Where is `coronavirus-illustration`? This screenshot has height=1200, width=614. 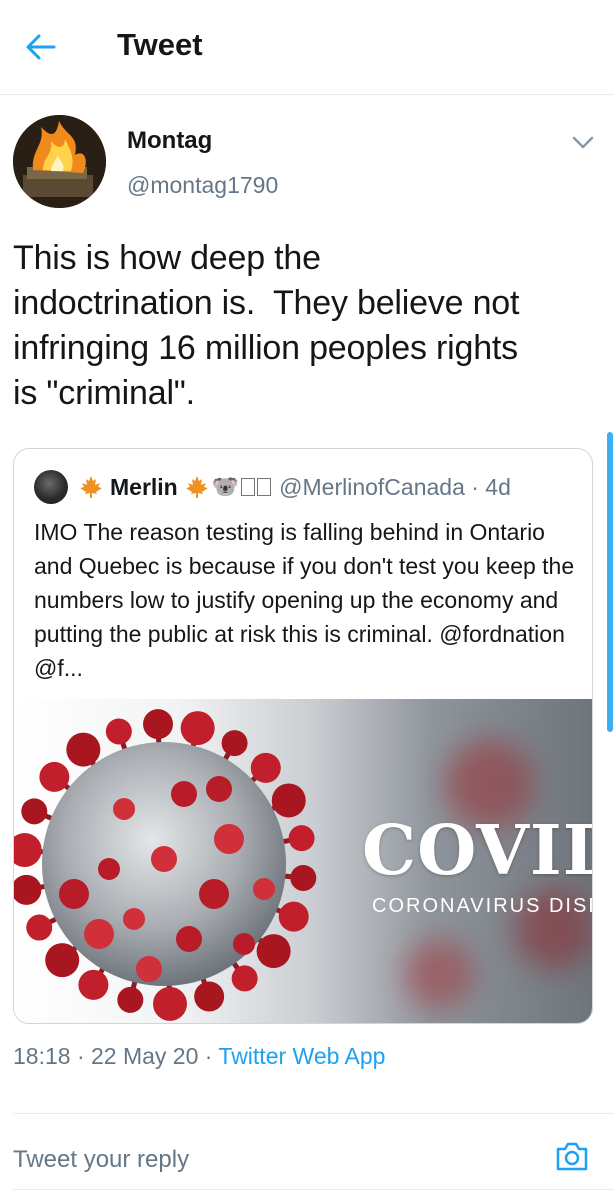
coronavirus-illustration is located at coordinates (165, 865).